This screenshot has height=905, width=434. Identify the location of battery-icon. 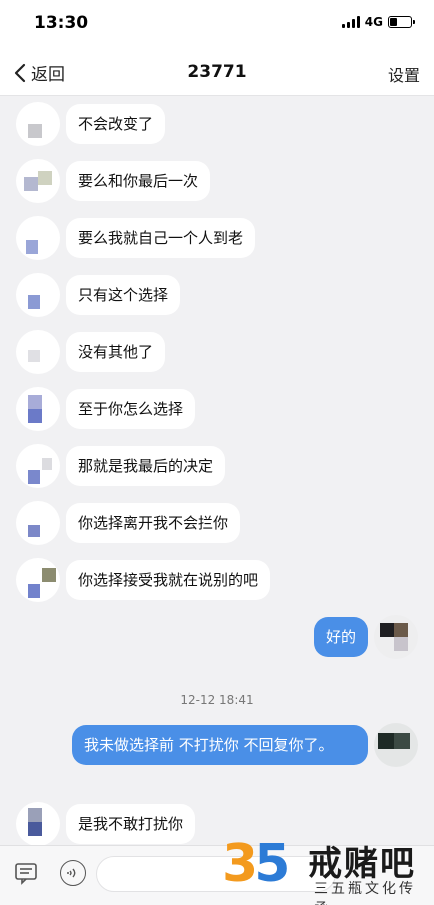
(401, 22).